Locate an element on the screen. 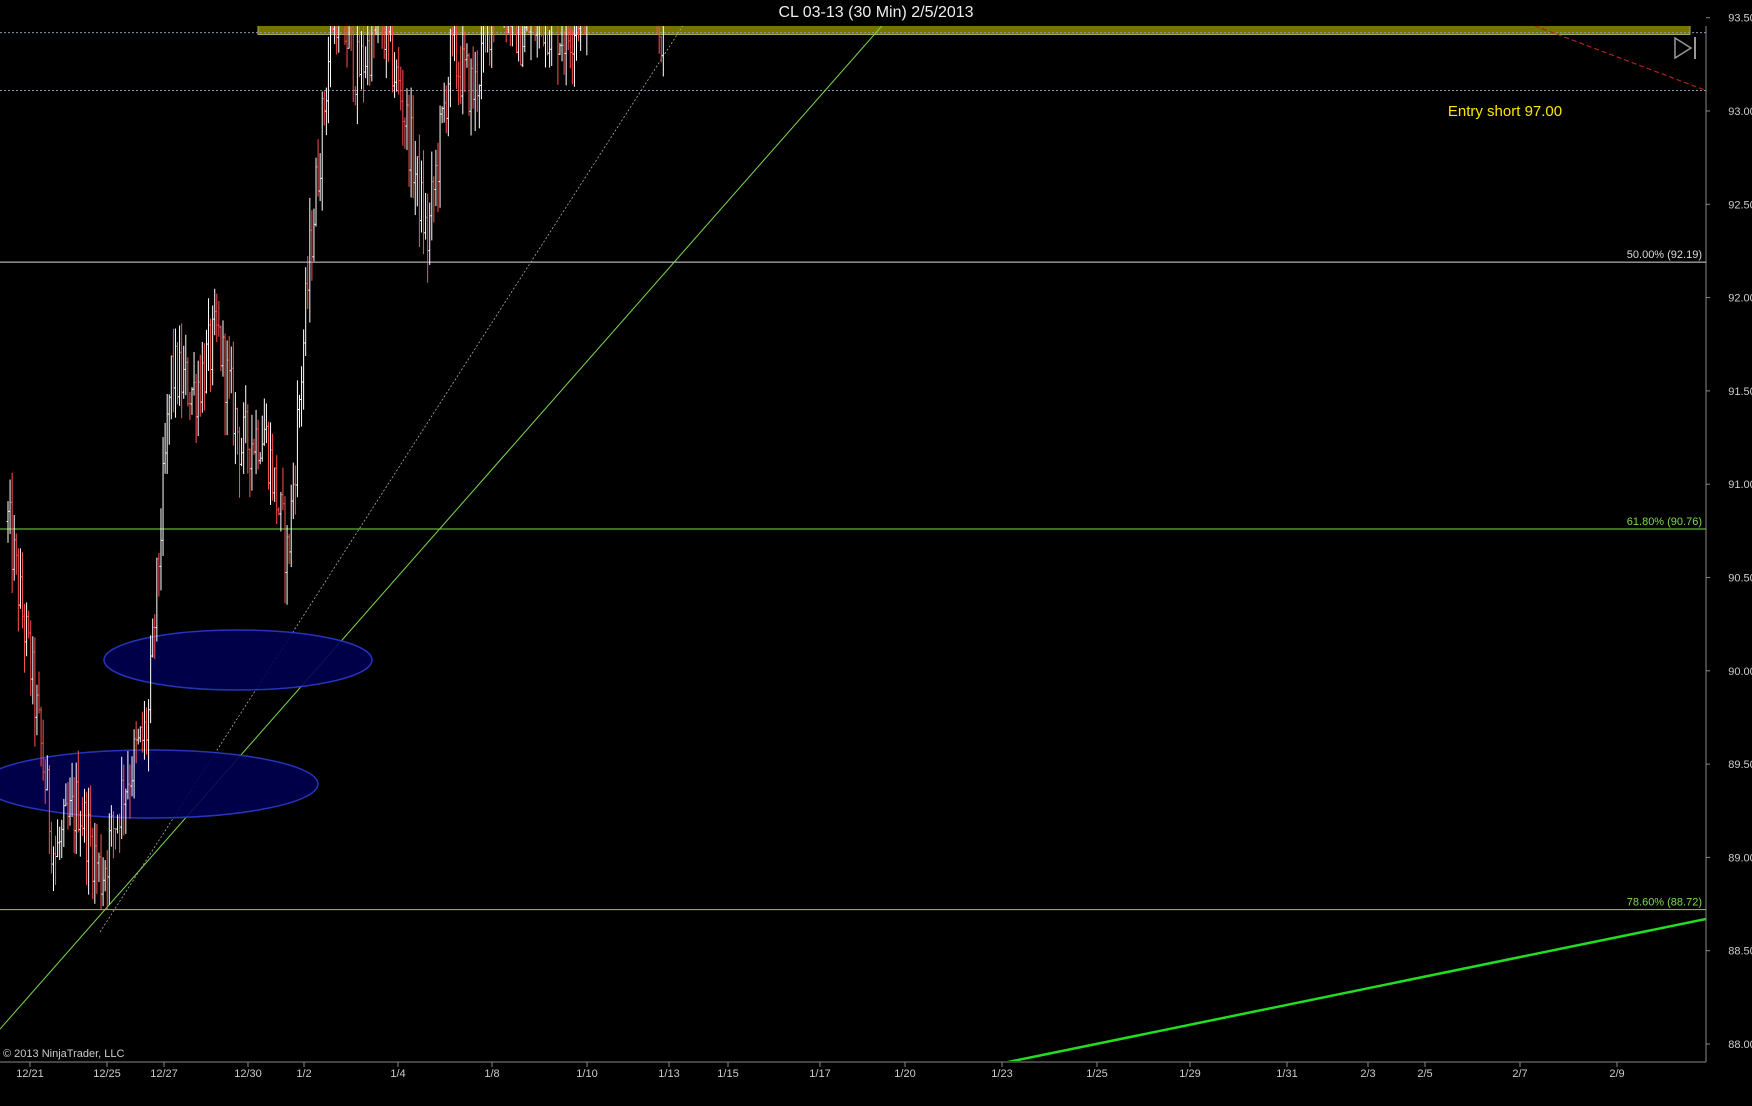  x-tick-label: 1/15 is located at coordinates (727, 1074).